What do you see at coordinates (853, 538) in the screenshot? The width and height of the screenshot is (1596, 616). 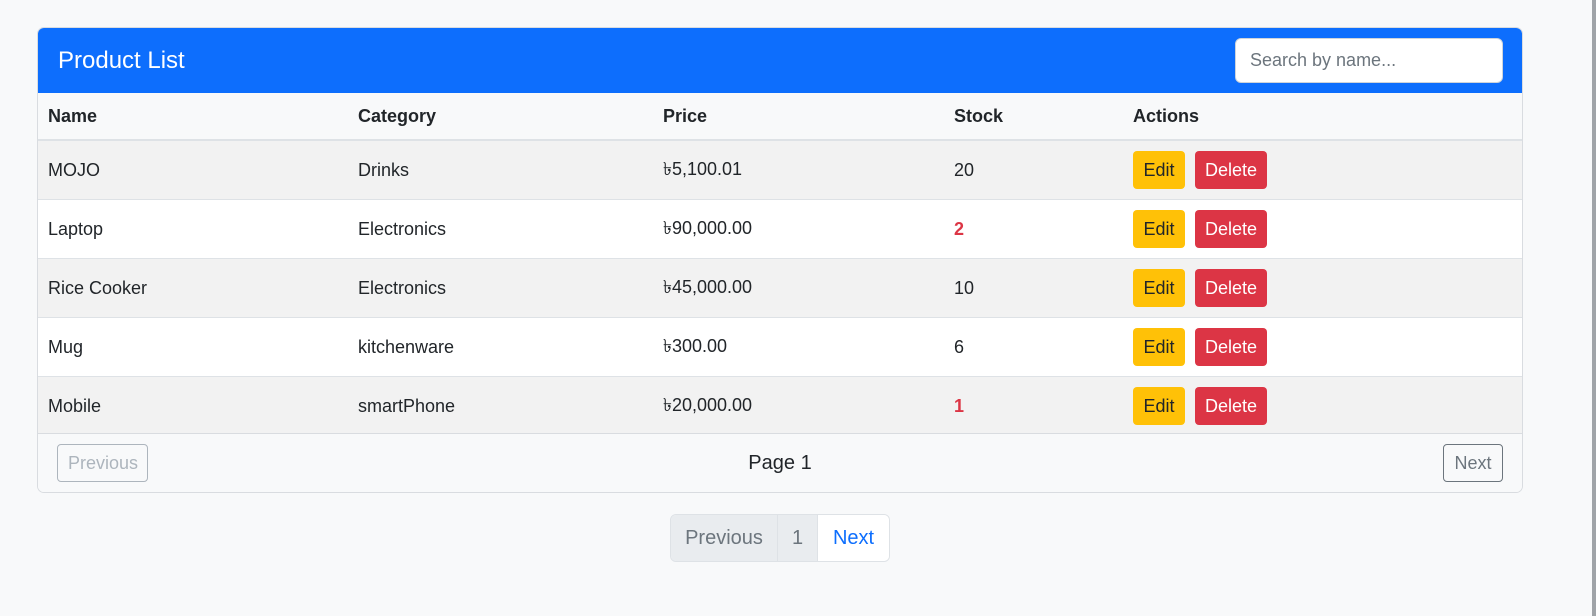 I see `pagination-next: Next` at bounding box center [853, 538].